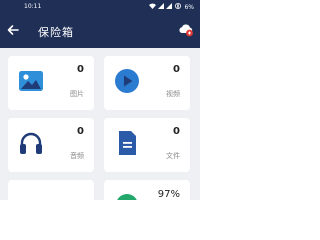  Describe the element at coordinates (100, 7) in the screenshot. I see `status-bar: 10:11 6%` at that location.